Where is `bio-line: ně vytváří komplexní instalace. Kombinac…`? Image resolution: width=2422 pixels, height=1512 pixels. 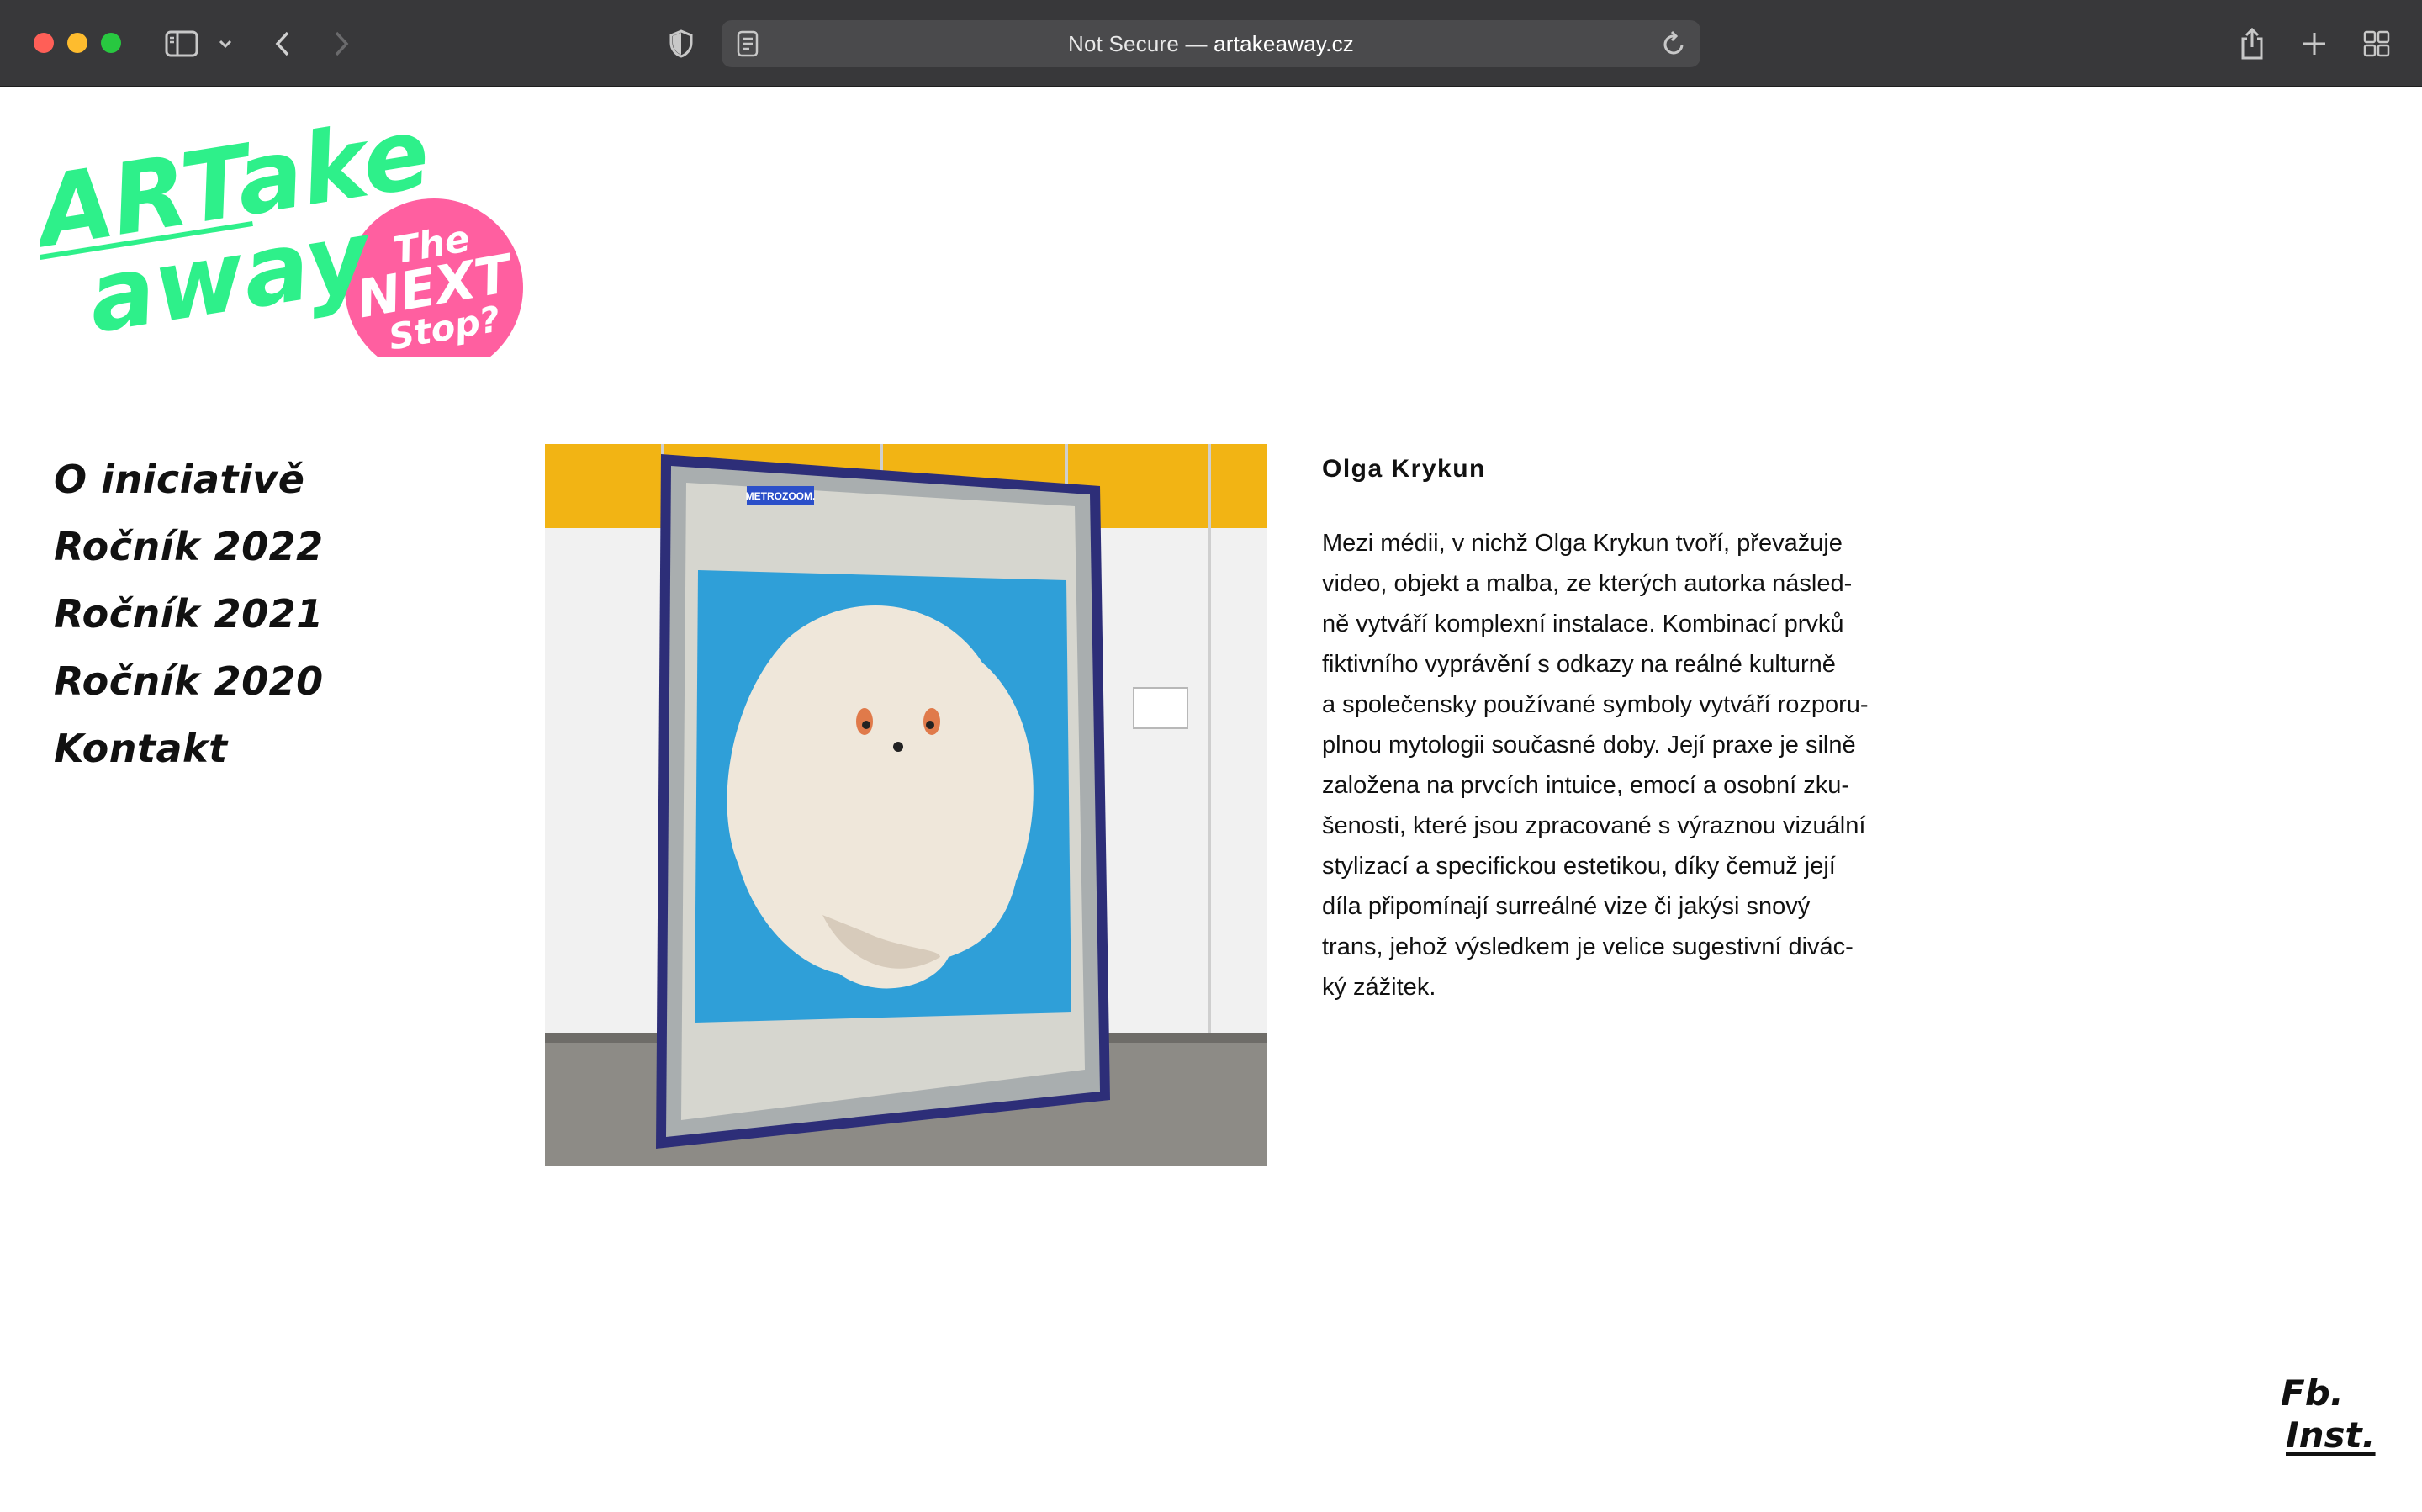 bio-line: ně vytváří komplexní instalace. Kombinac… is located at coordinates (1583, 624).